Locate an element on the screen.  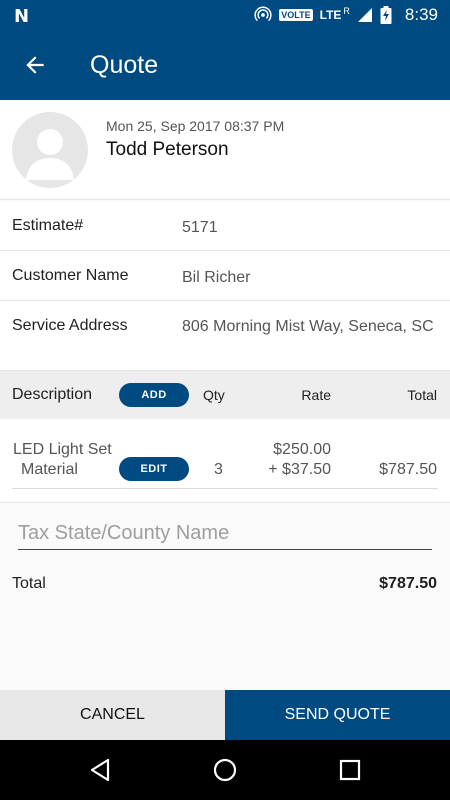
quote-header: Mon 25, Sep 2017 08:37 PM Todd Peterson is located at coordinates (225, 150).